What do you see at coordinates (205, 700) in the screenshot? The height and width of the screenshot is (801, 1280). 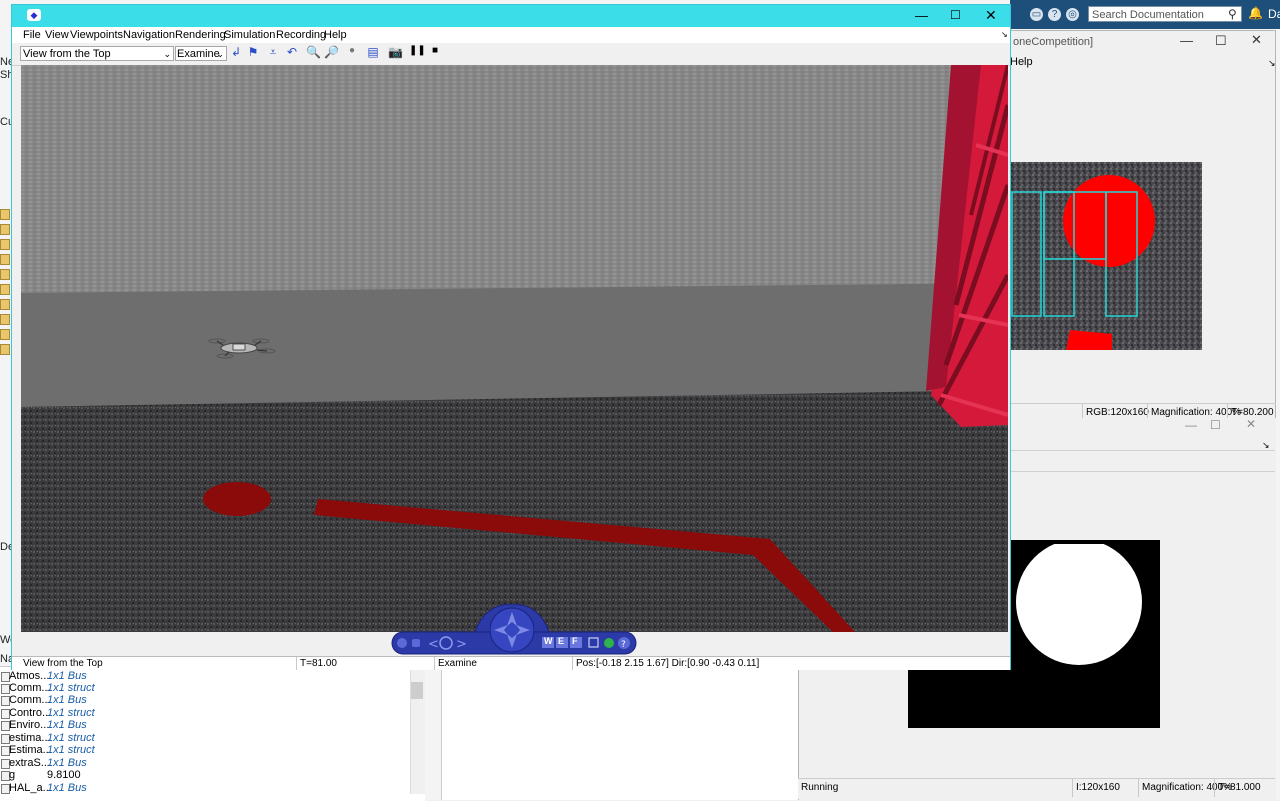 I see `table-row: Comm... 1x1 Bus` at bounding box center [205, 700].